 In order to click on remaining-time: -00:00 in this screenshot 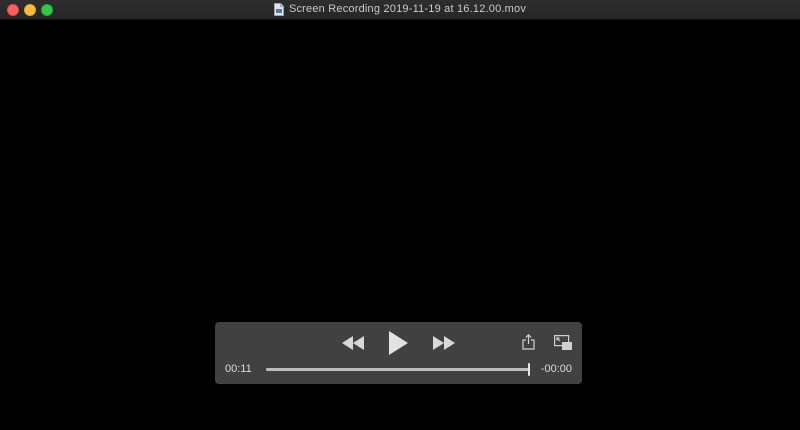, I will do `click(556, 369)`.